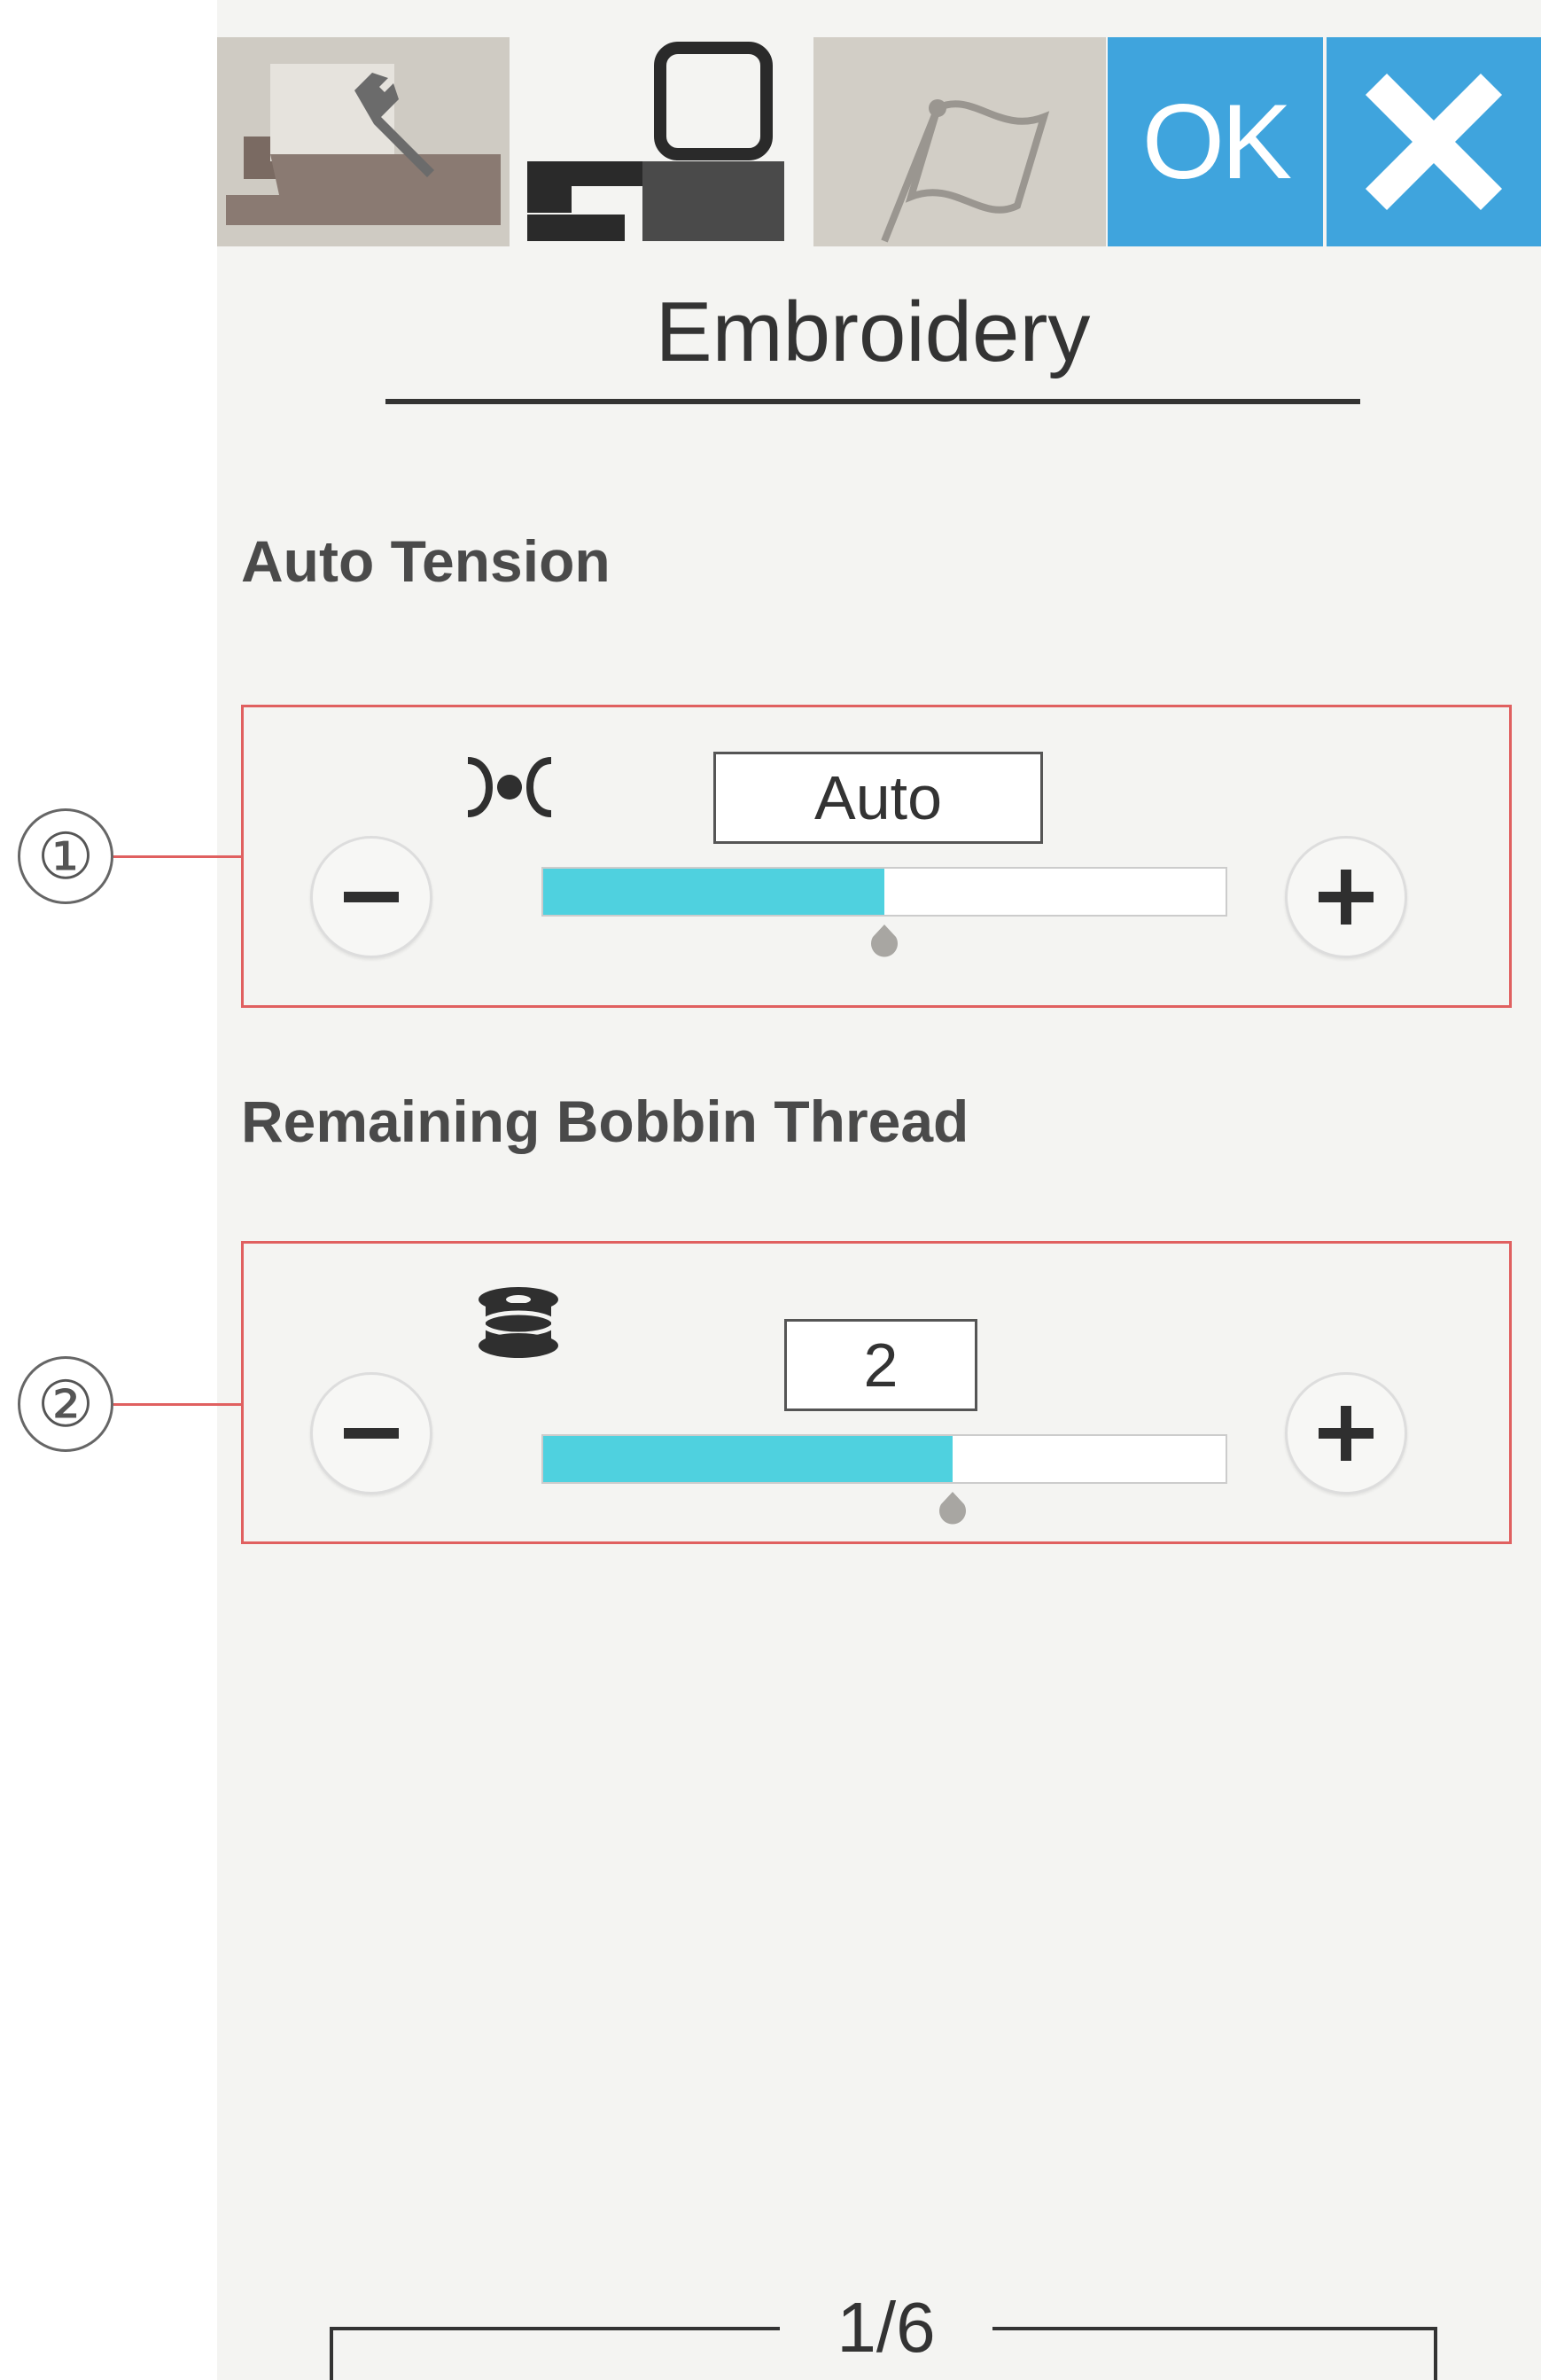  I want to click on close-icon, so click(1434, 142).